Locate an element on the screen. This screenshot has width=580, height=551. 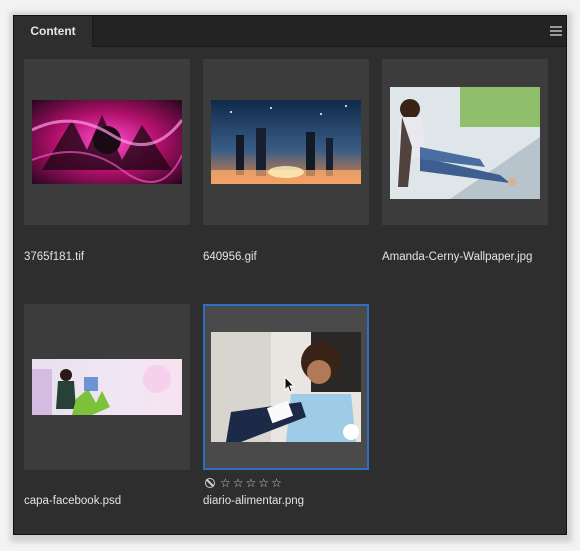
thumbnail-filename: capa-facebook.psd is located at coordinates (73, 501).